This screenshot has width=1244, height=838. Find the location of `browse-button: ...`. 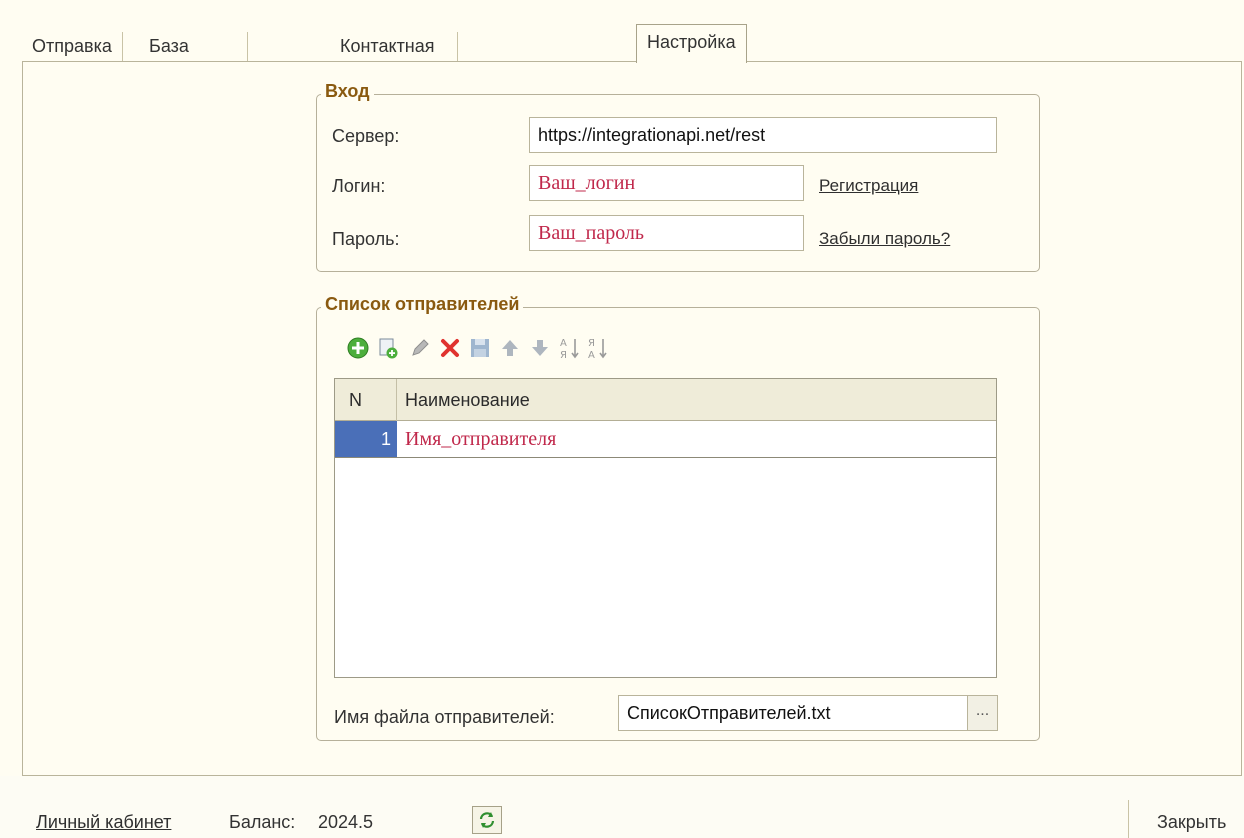

browse-button: ... is located at coordinates (982, 713).